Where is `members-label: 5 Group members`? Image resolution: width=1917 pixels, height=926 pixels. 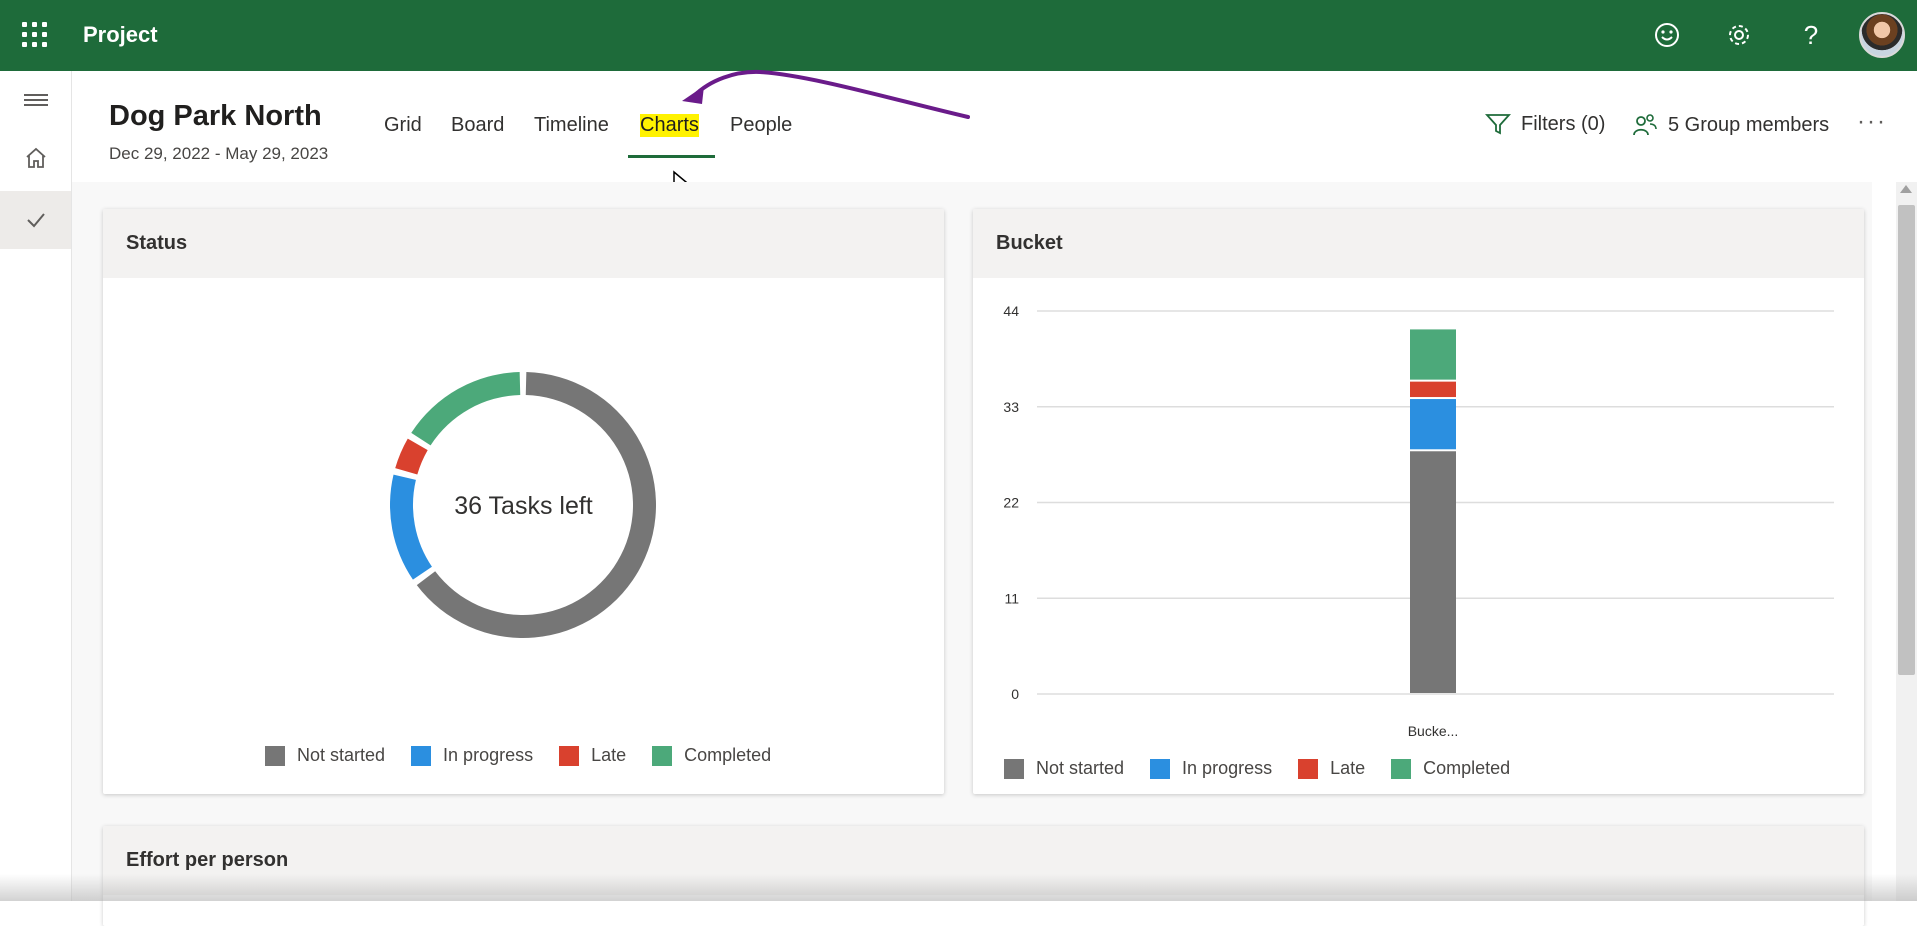
members-label: 5 Group members is located at coordinates (1749, 124).